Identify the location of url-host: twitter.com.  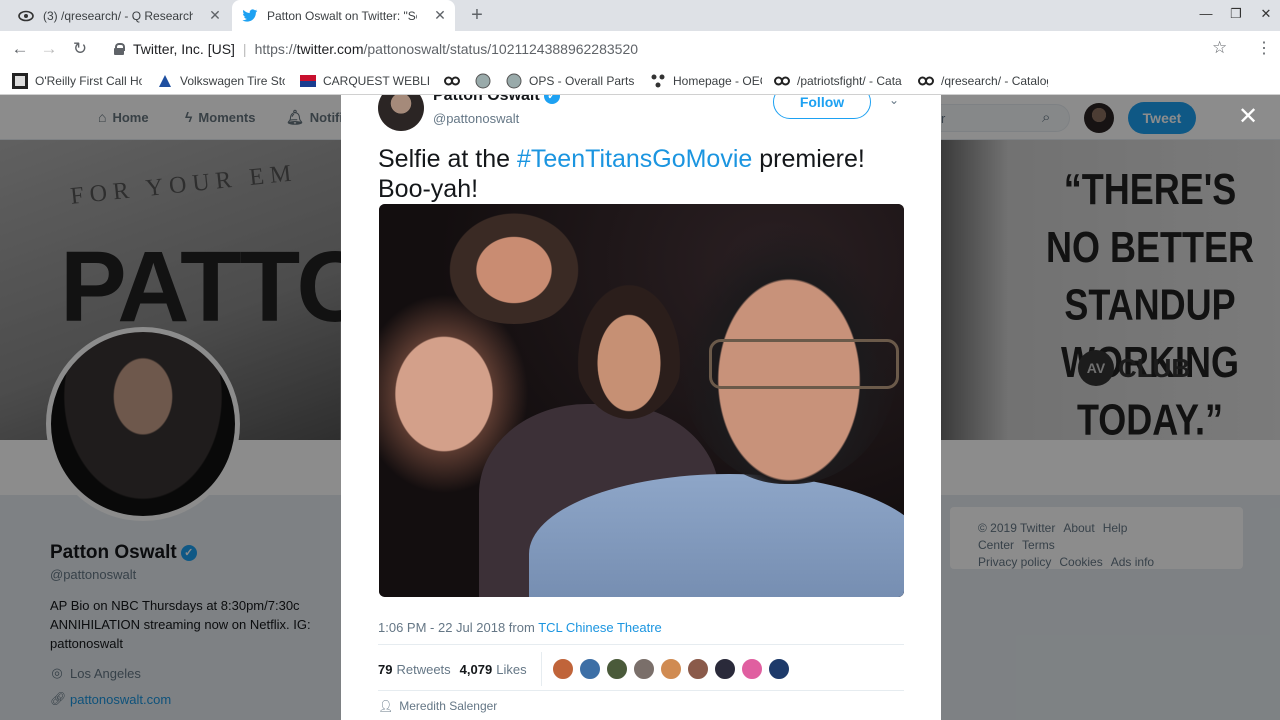
(330, 48).